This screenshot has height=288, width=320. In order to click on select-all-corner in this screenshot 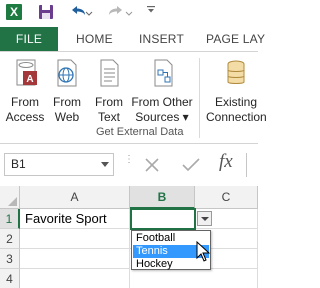, I will do `click(10, 197)`.